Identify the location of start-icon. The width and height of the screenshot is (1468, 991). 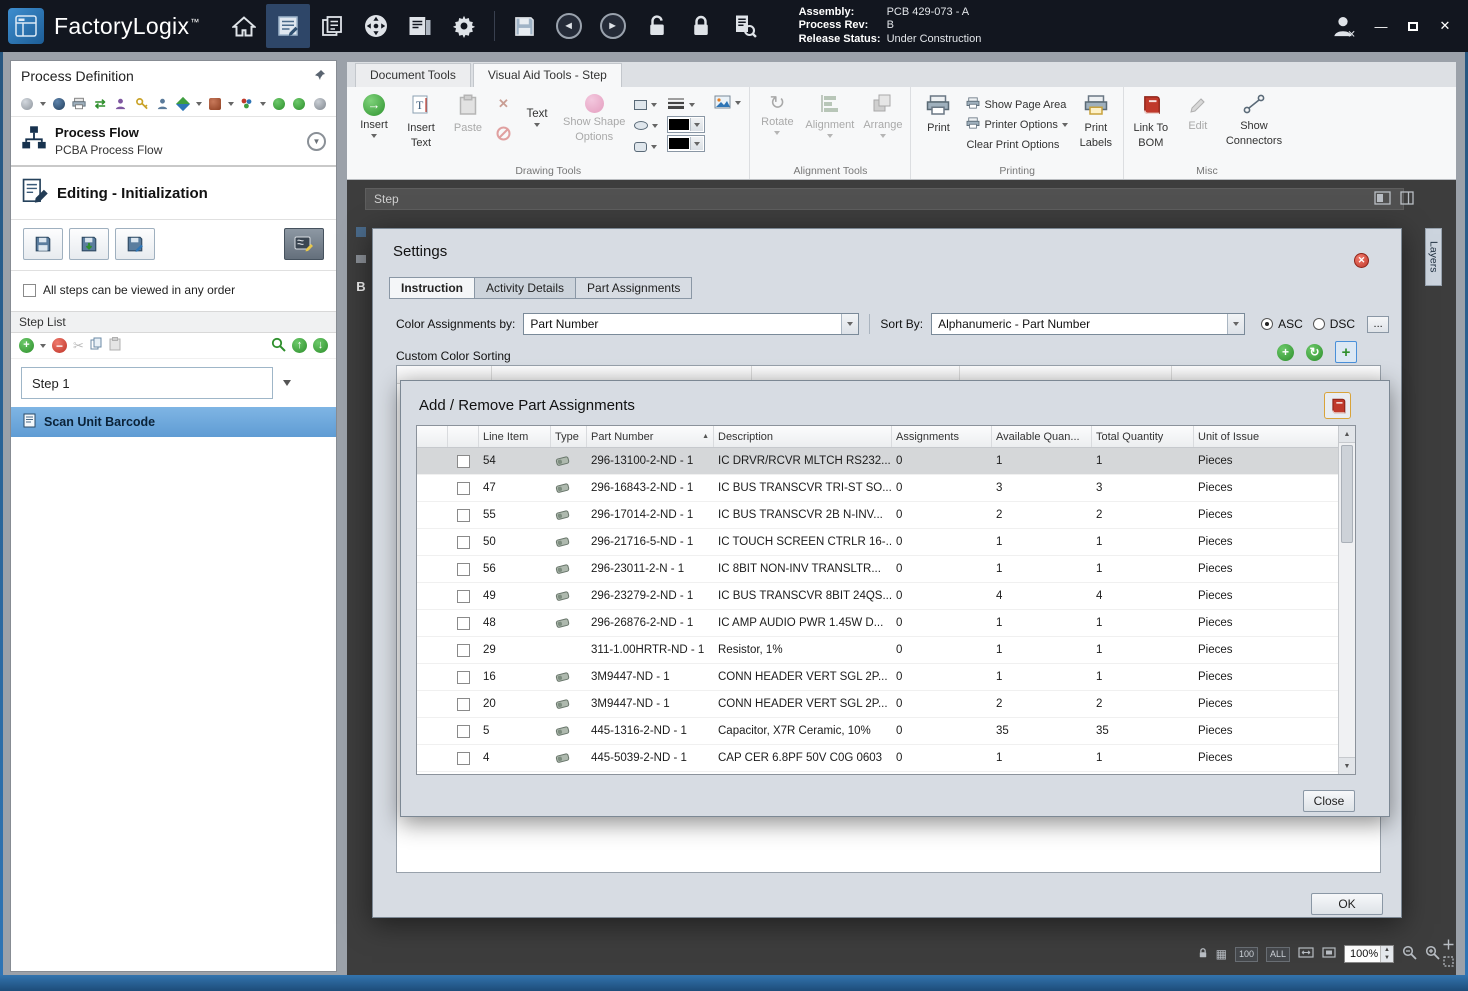
(279, 104).